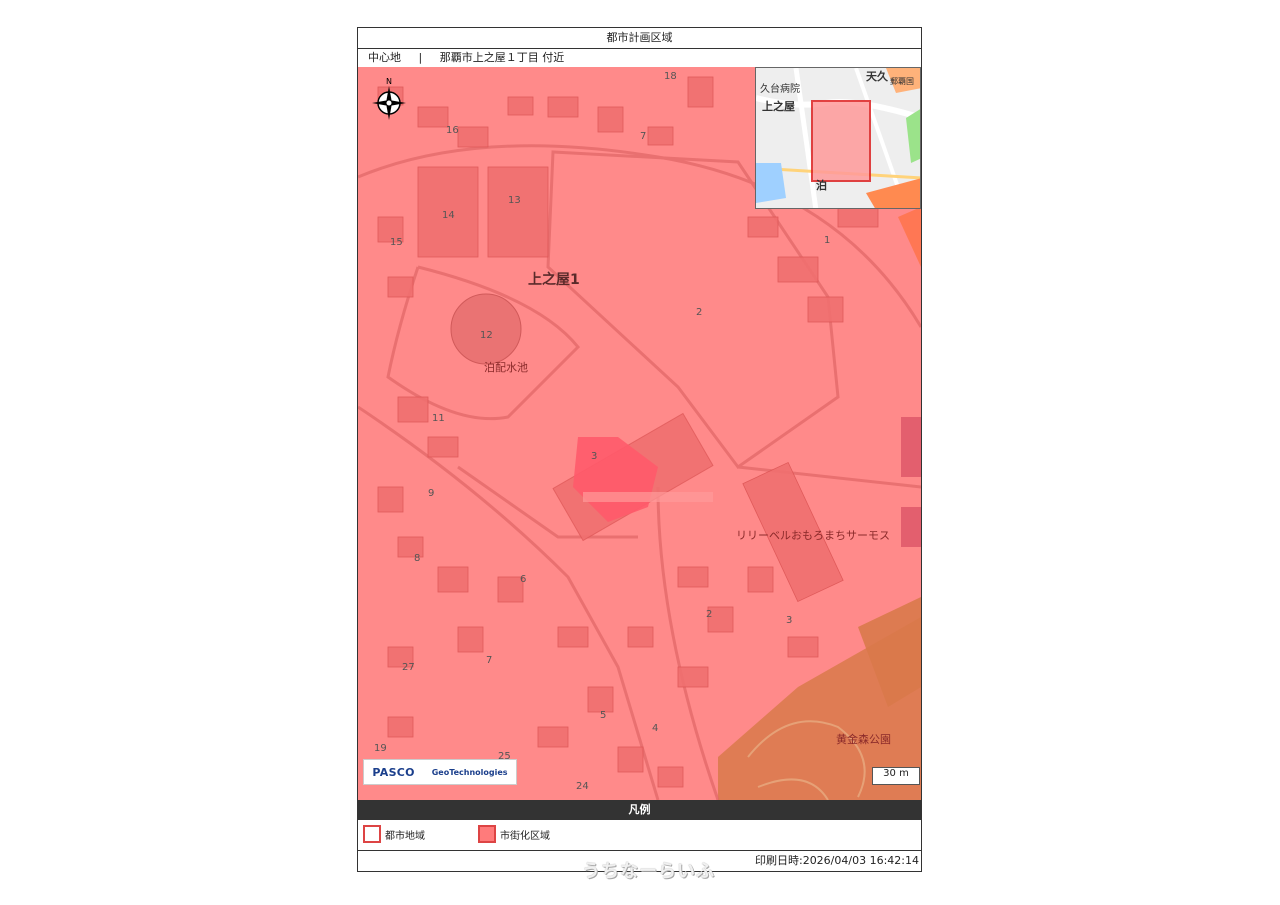 The image size is (1280, 905). What do you see at coordinates (778, 106) in the screenshot?
I see `inset-label: 上之屋` at bounding box center [778, 106].